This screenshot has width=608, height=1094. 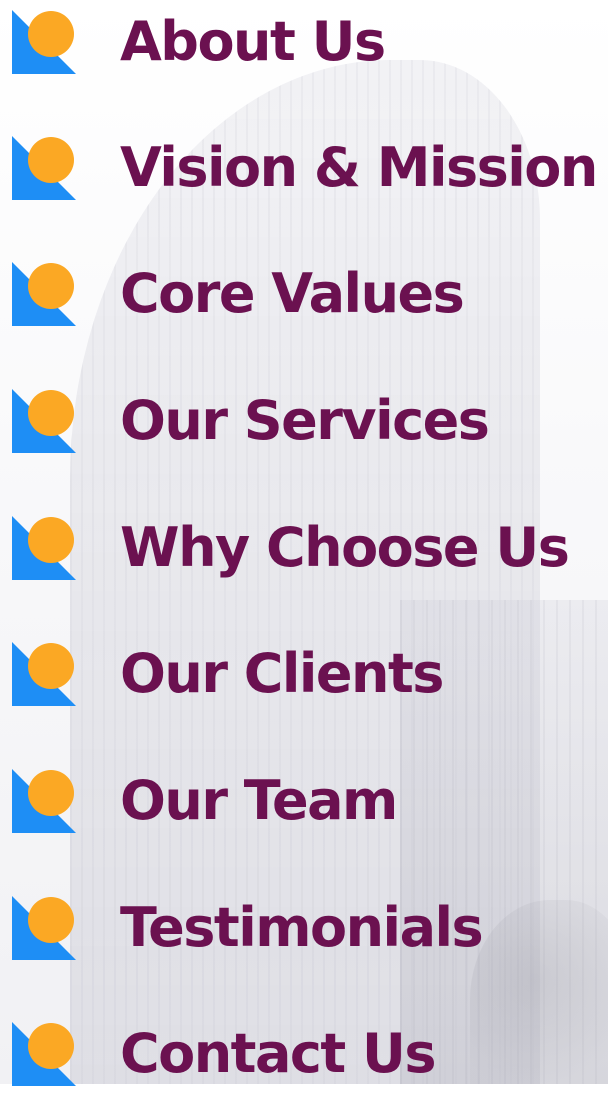 I want to click on menu-item-our-services: Our Services, so click(x=251, y=421).